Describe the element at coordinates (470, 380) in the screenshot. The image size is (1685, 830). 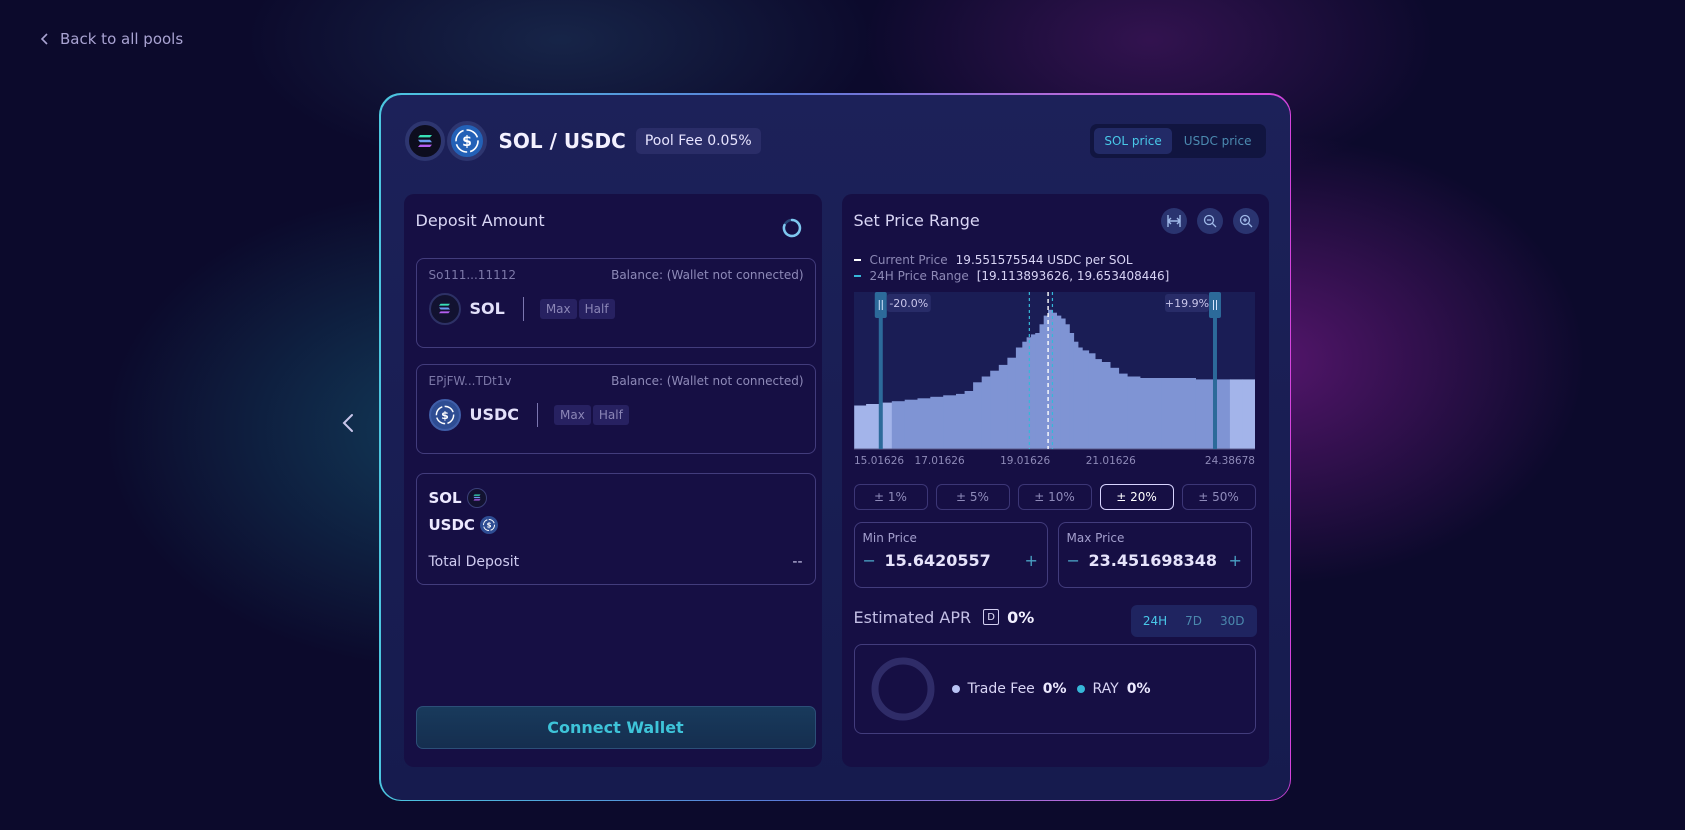
I see `usdc-mint-address: EPjFW...TDt1v` at that location.